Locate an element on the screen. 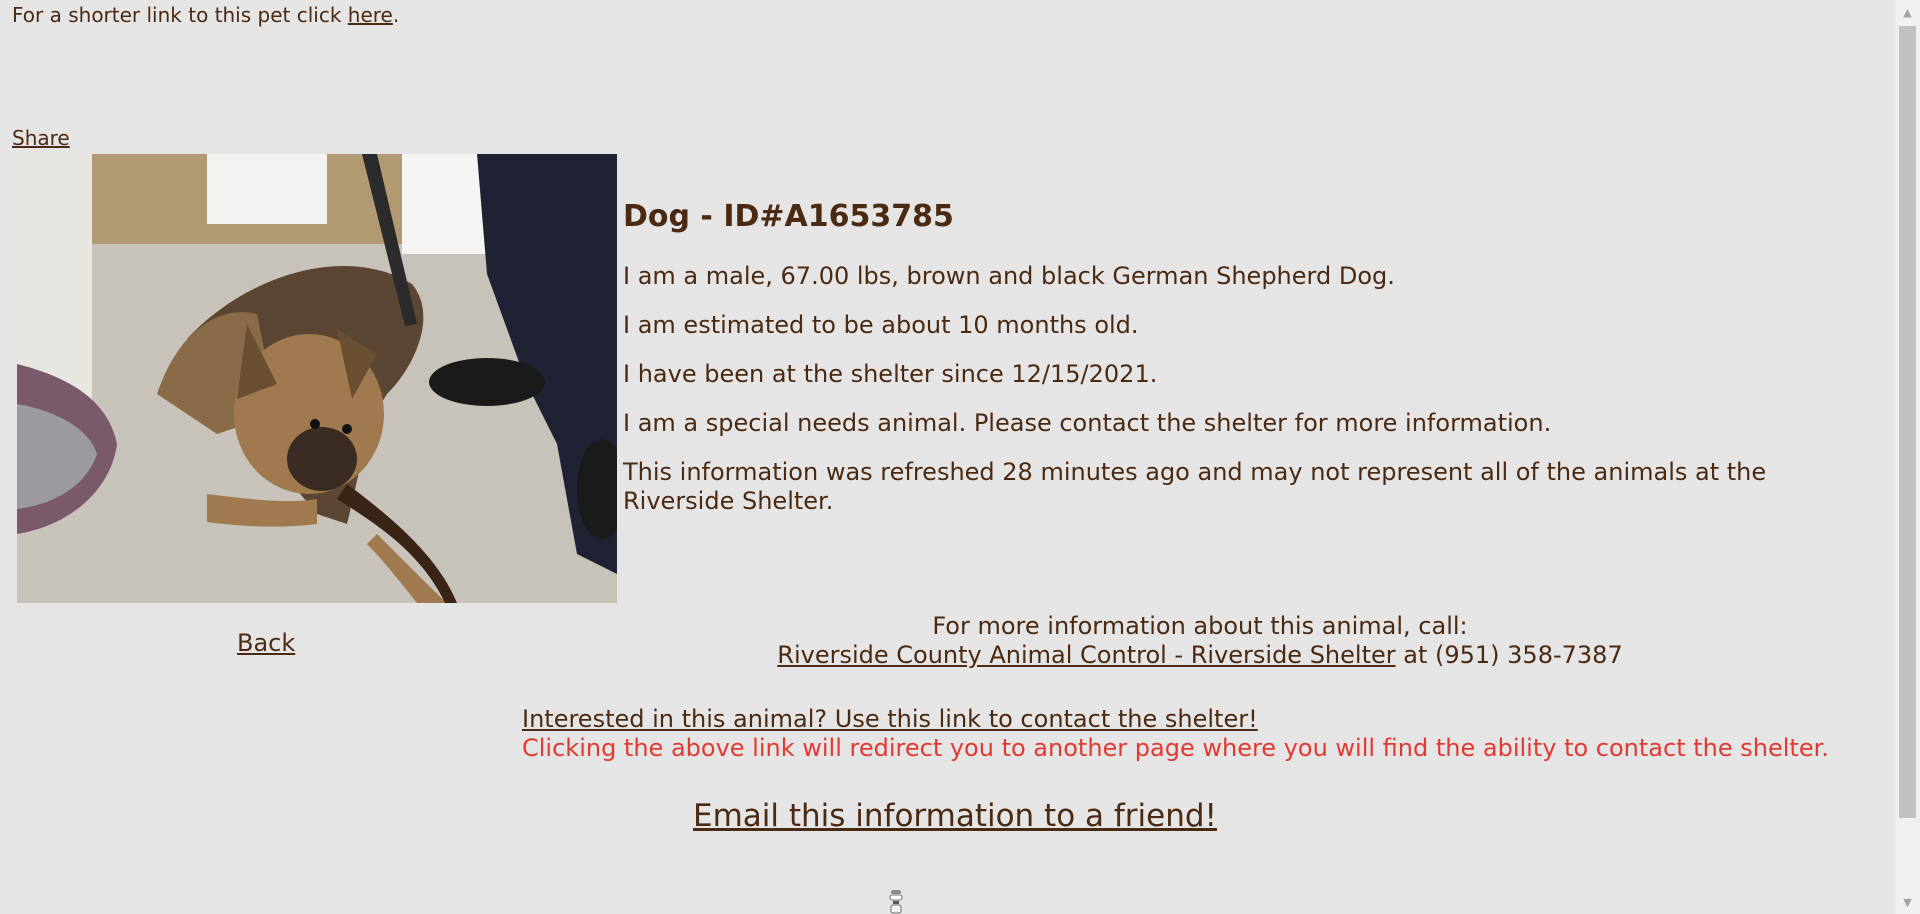 This screenshot has height=914, width=1920. shelter-phone: at (951) 358-7387 is located at coordinates (1509, 655).